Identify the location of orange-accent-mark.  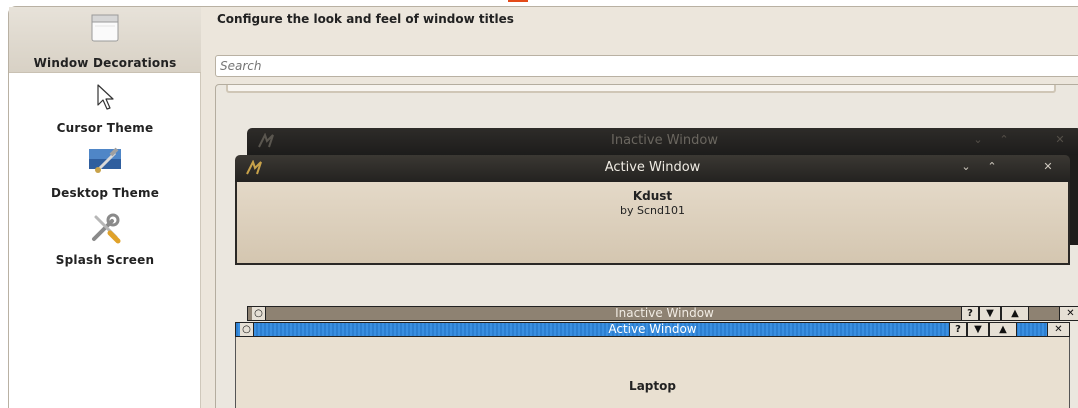
(518, 1).